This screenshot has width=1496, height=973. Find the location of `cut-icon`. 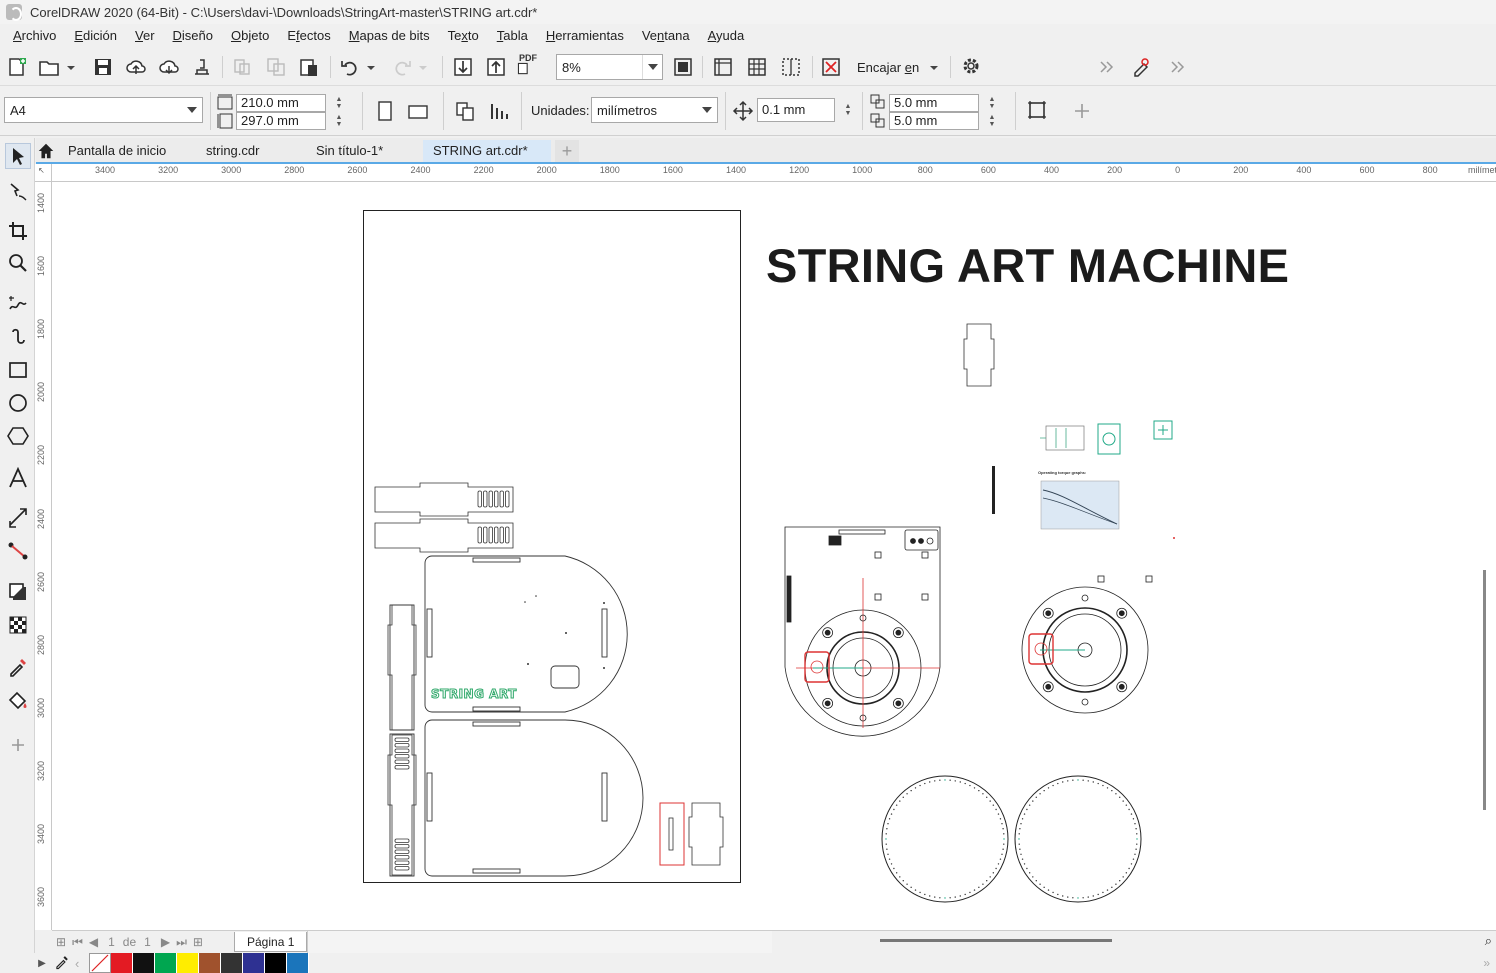

cut-icon is located at coordinates (242, 67).